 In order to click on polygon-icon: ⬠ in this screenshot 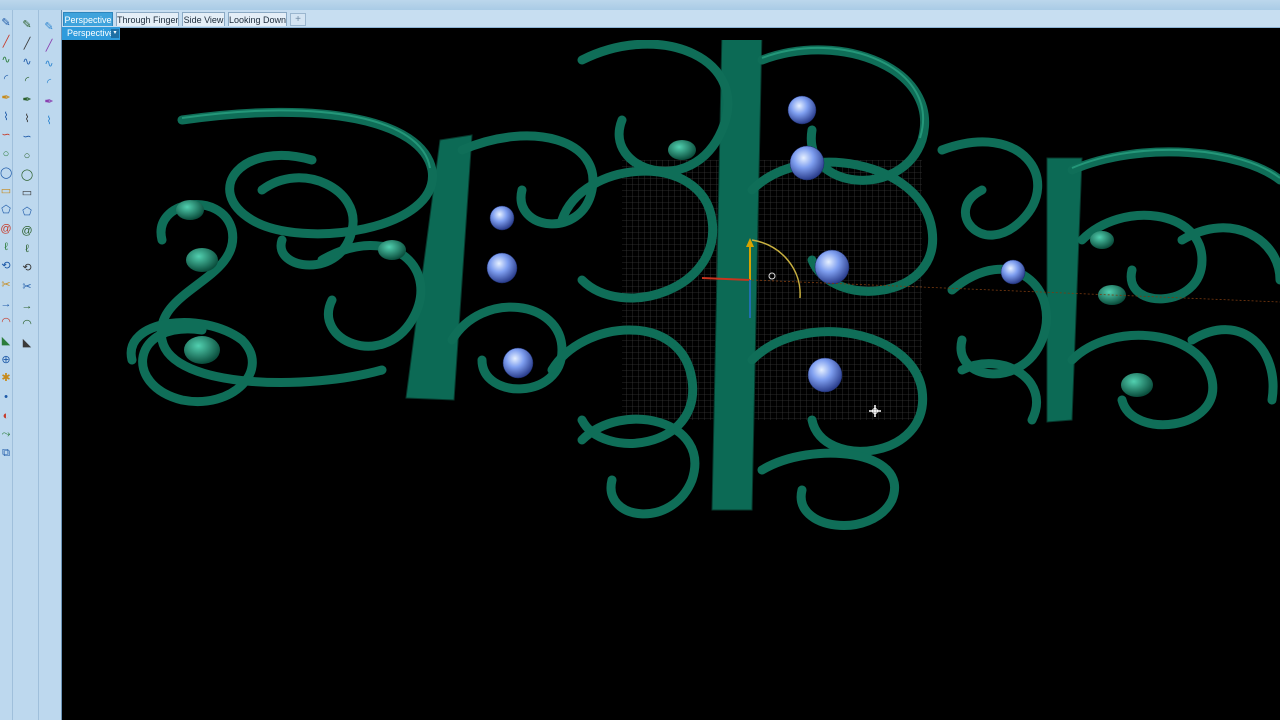, I will do `click(6, 210)`.